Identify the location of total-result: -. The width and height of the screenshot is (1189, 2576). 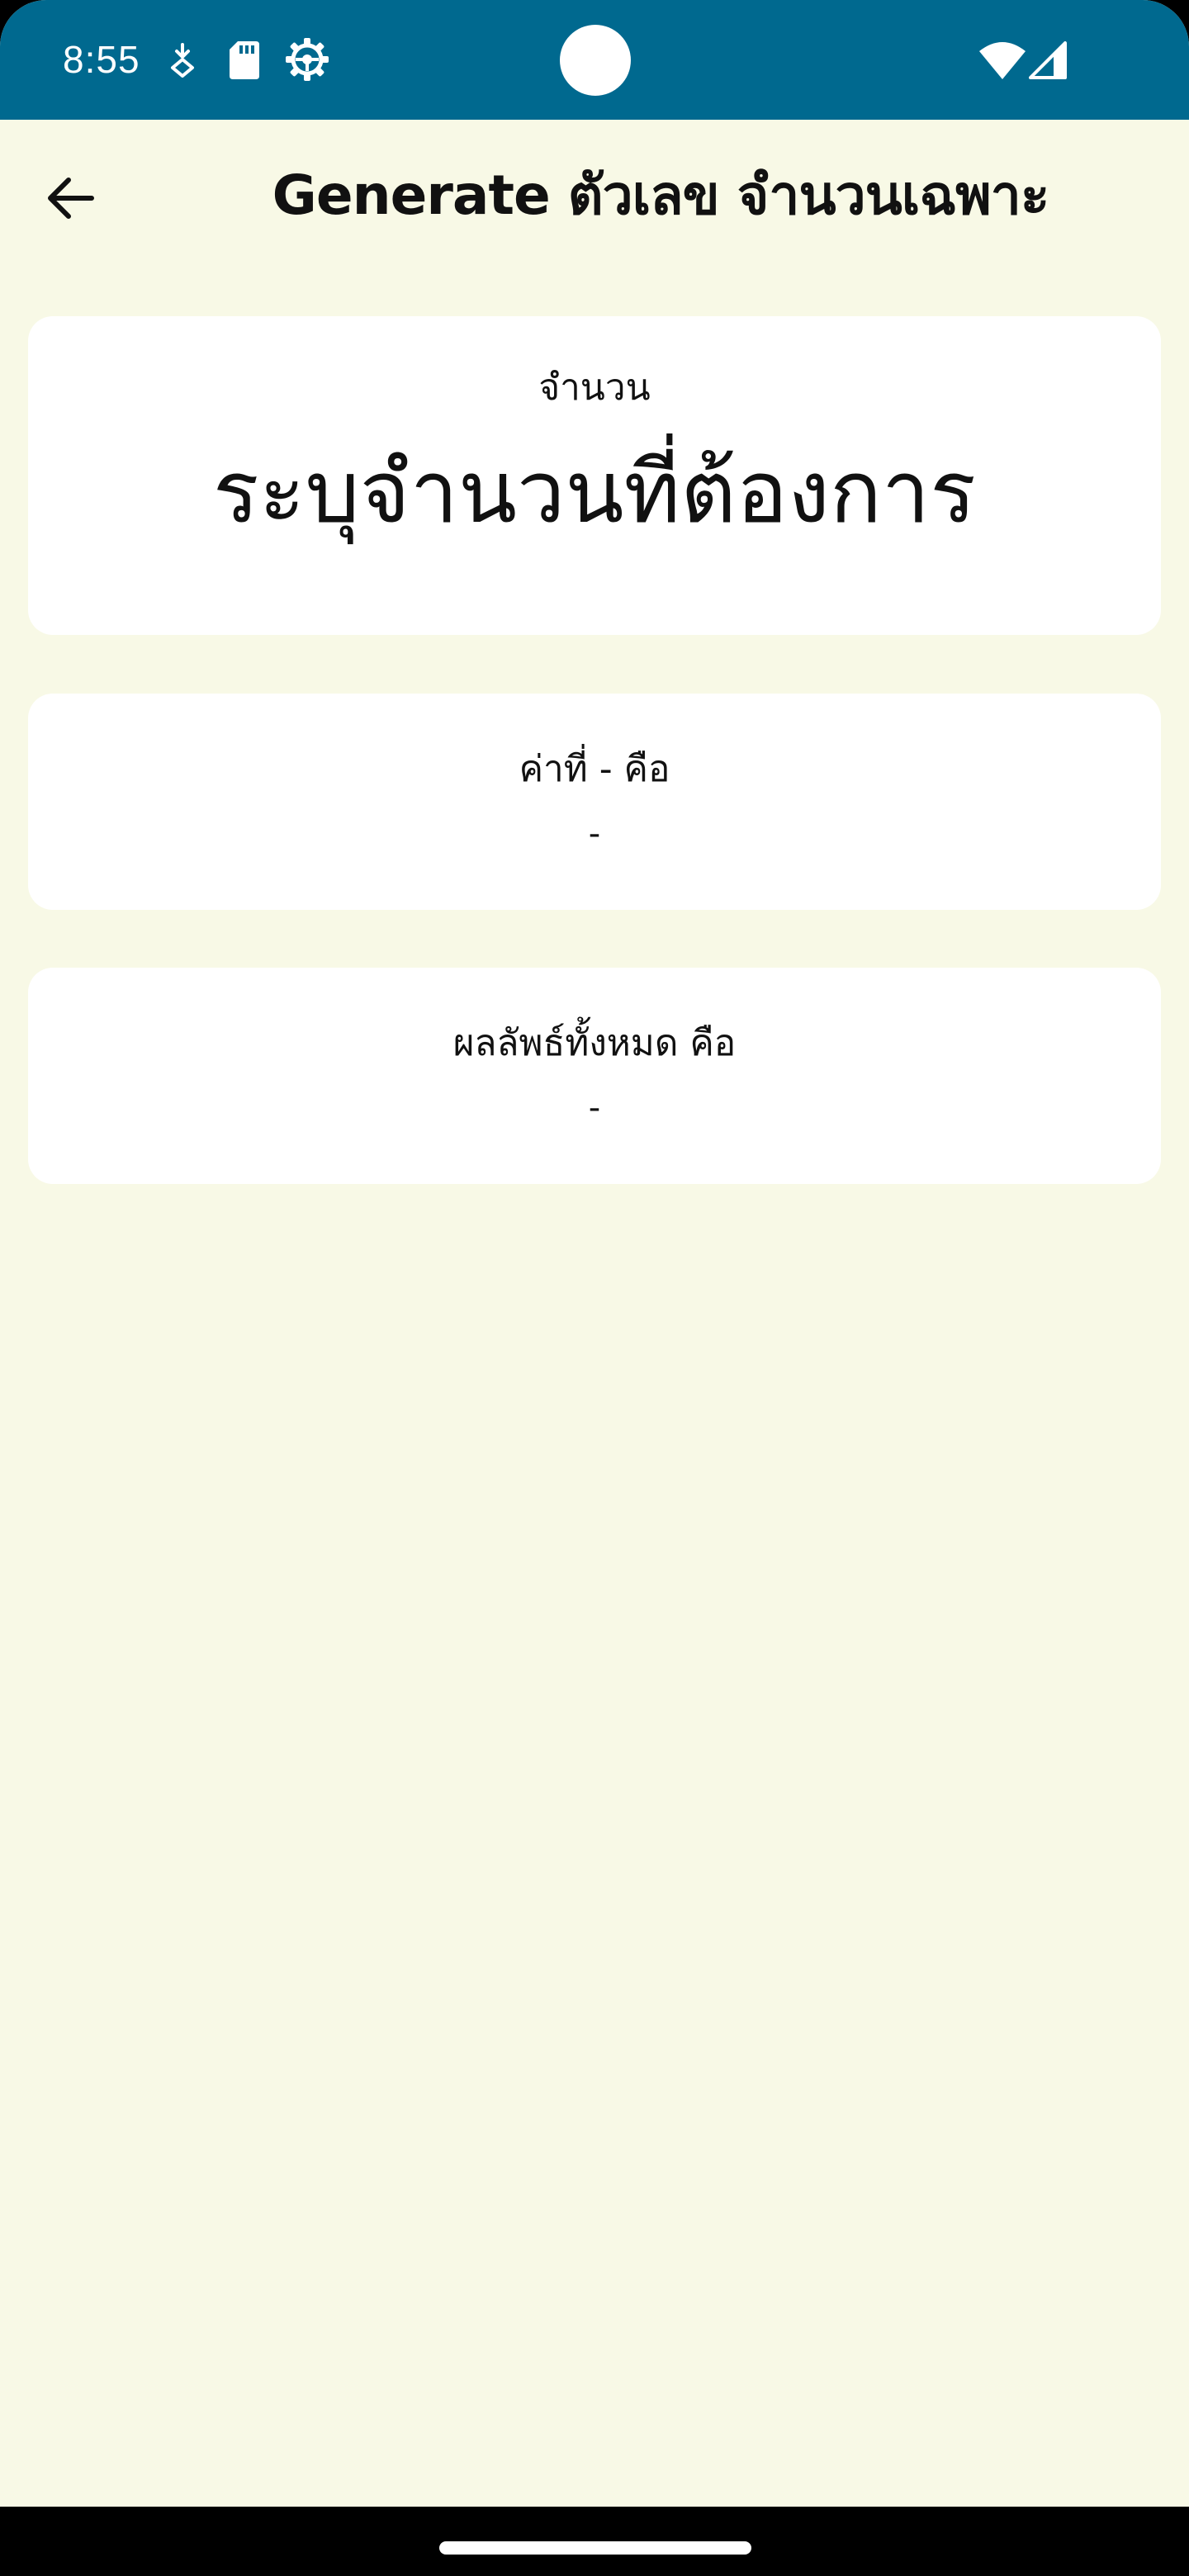
(594, 1108).